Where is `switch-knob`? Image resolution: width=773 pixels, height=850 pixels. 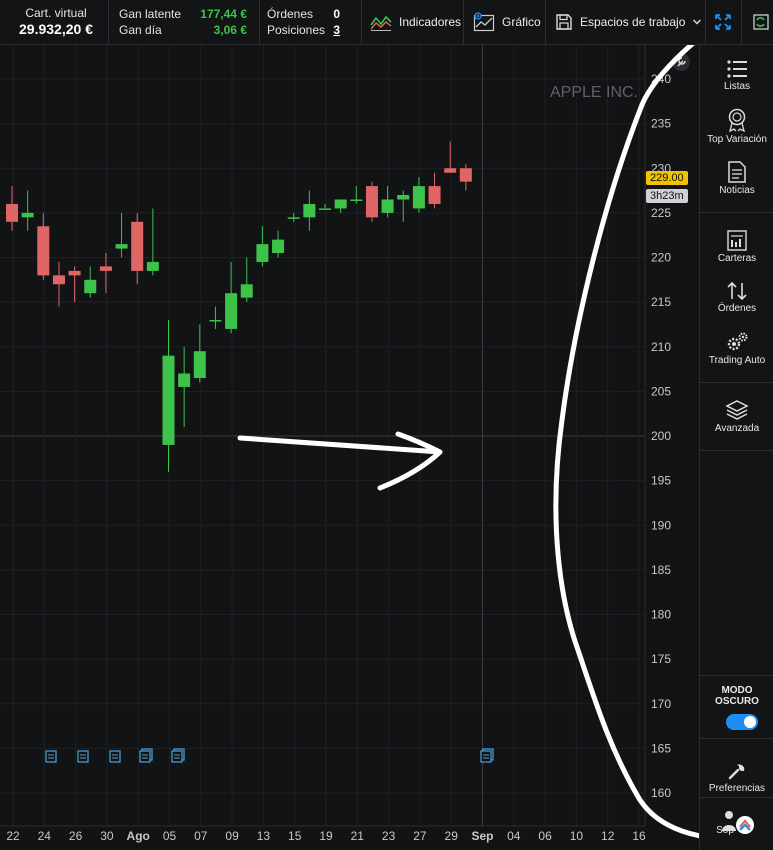 switch-knob is located at coordinates (750, 722).